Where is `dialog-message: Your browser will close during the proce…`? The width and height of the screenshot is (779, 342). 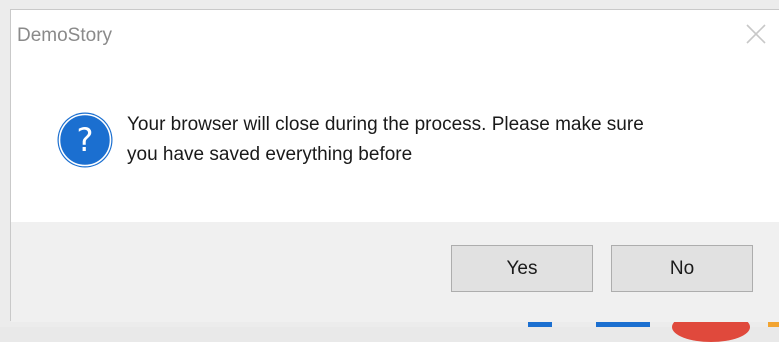
dialog-message: Your browser will close during the proce… is located at coordinates (442, 140).